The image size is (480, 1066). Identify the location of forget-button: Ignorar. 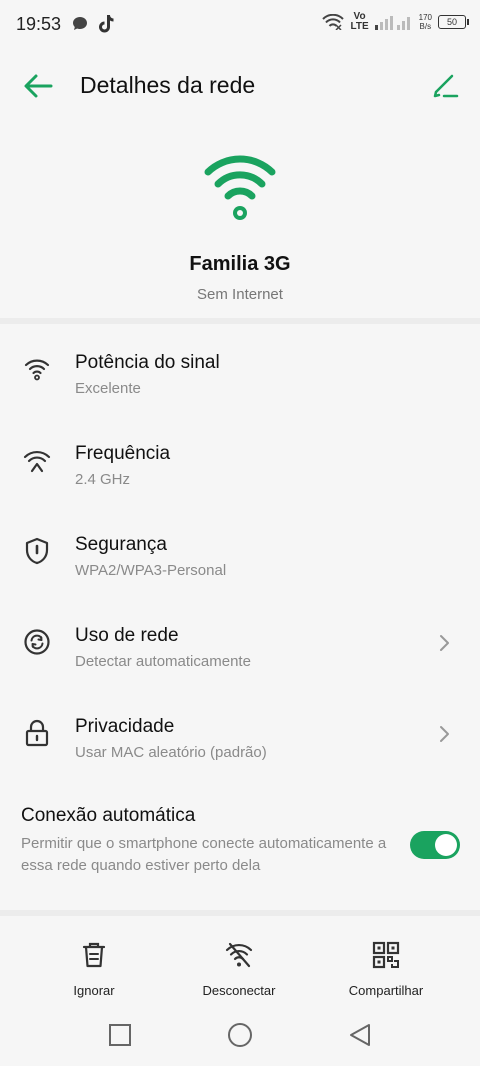
(94, 964).